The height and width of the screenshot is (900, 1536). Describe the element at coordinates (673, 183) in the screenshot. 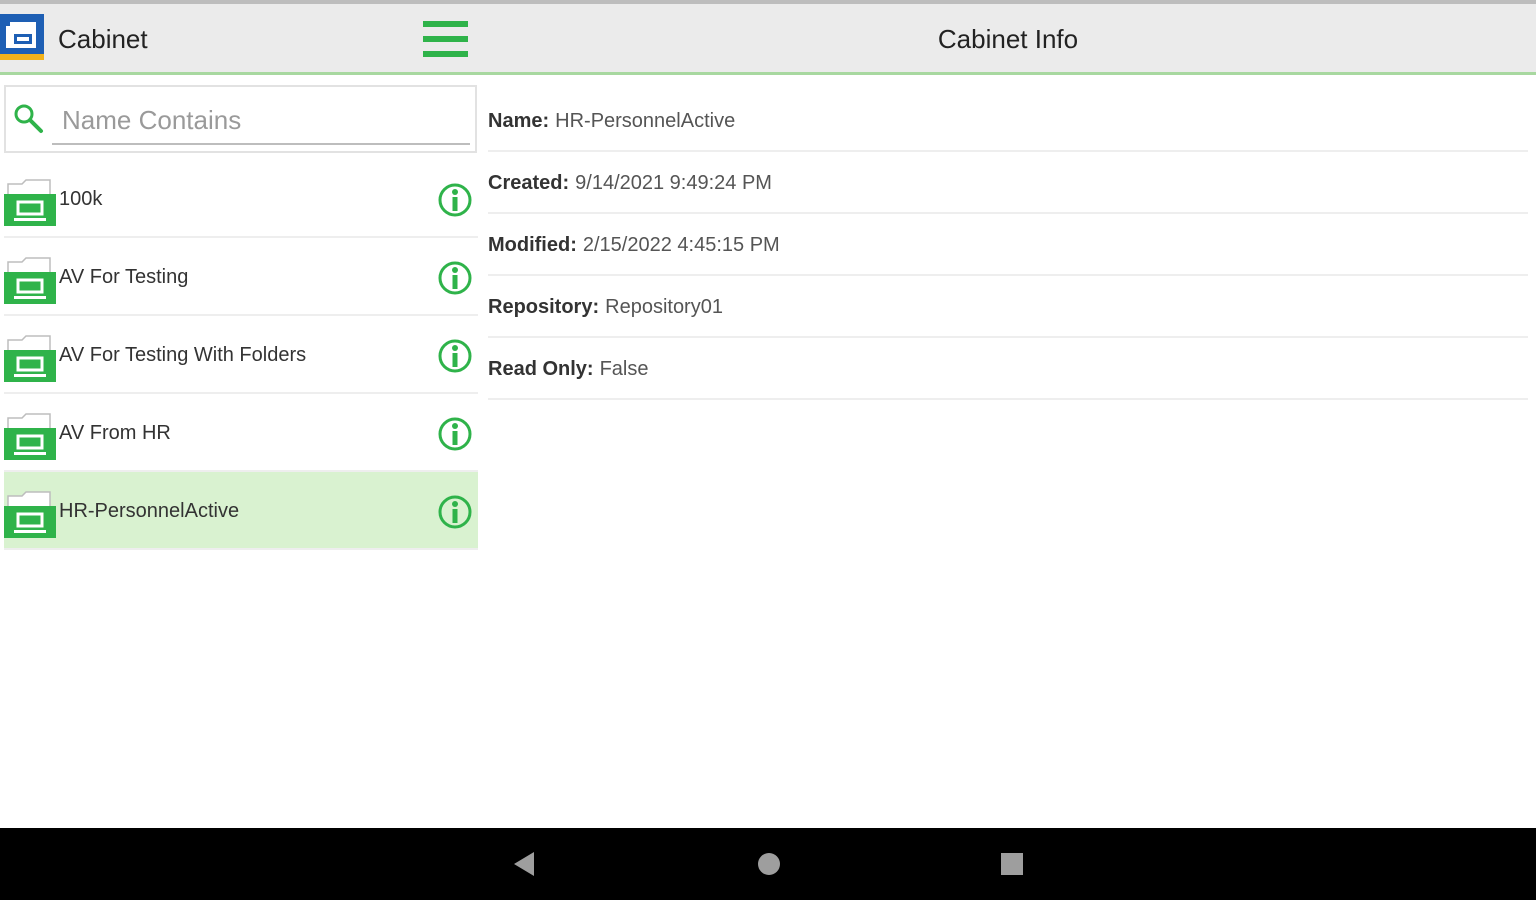

I see `info-value: 9/14/2021 9:49:24 PM` at that location.